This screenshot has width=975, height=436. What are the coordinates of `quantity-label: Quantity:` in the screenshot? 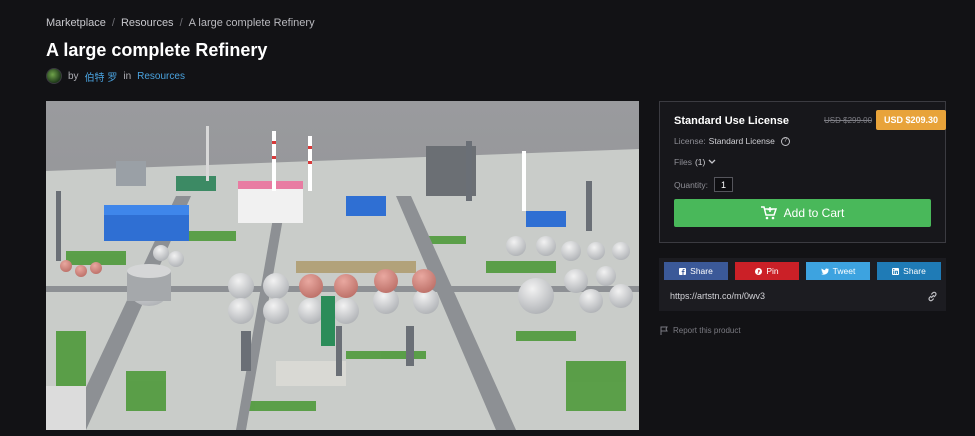 It's located at (691, 184).